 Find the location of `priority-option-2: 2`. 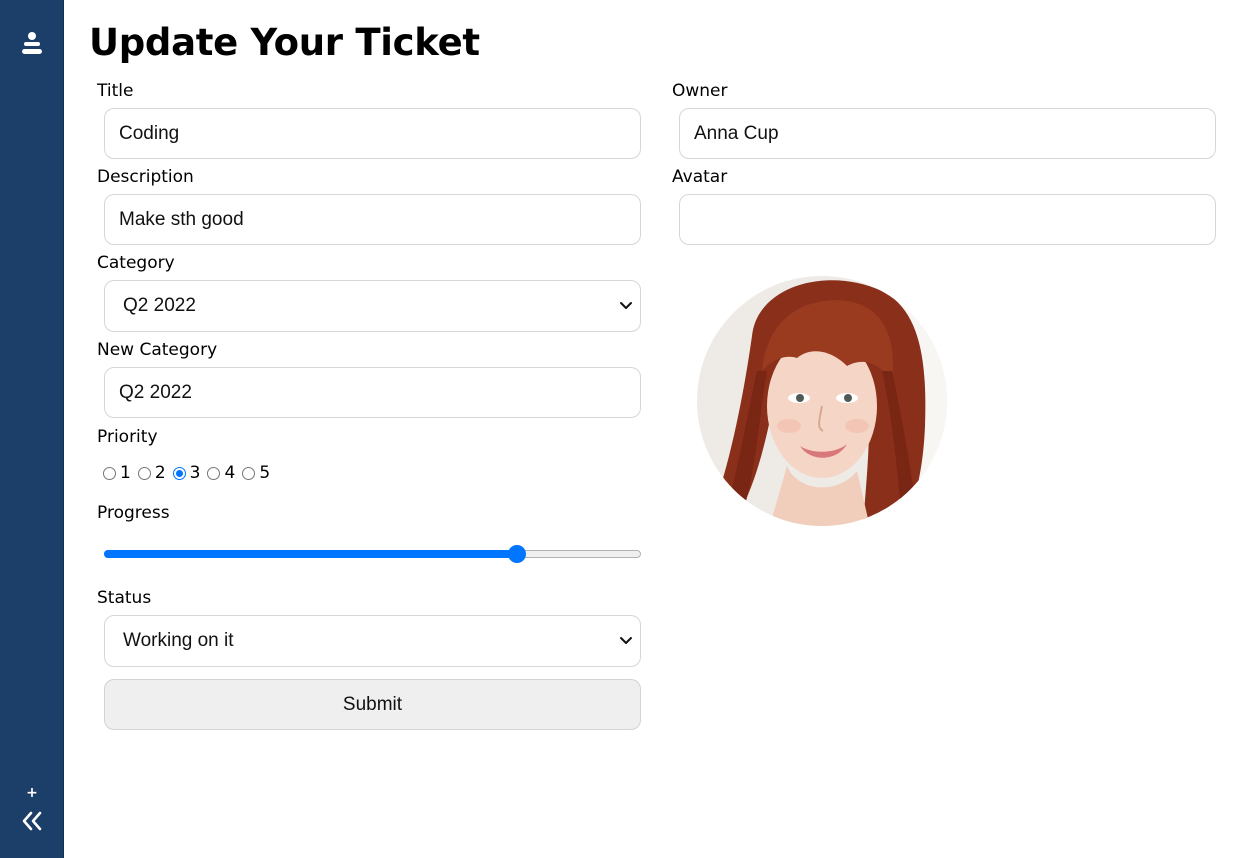

priority-option-2: 2 is located at coordinates (151, 473).